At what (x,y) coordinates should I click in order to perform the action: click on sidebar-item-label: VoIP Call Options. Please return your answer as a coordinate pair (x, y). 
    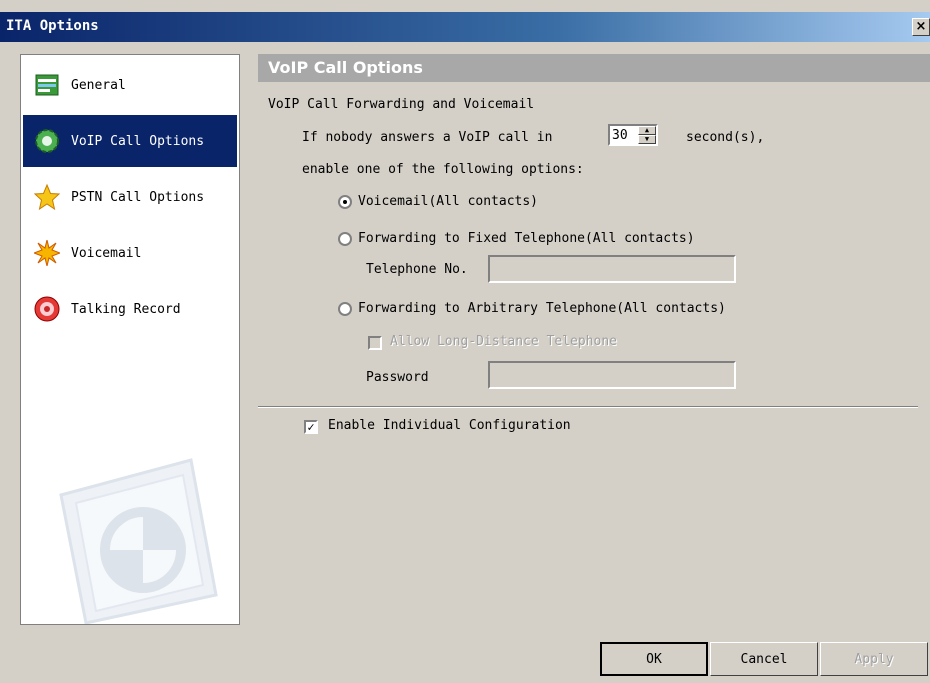
    Looking at the image, I should click on (138, 141).